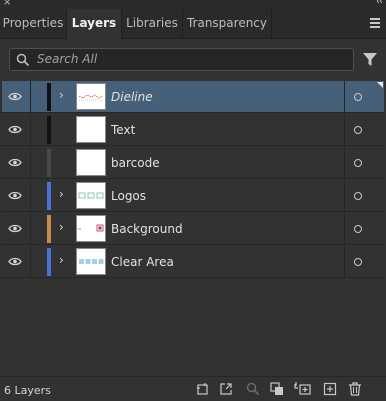 This screenshot has width=386, height=401. I want to click on layer-name: Dieline, so click(132, 97).